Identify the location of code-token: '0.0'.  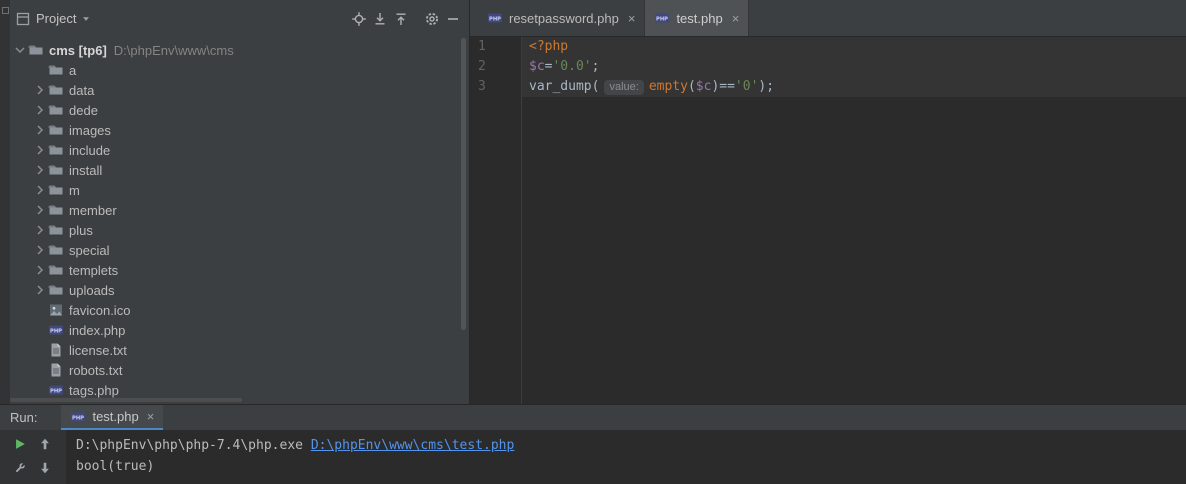
(572, 66).